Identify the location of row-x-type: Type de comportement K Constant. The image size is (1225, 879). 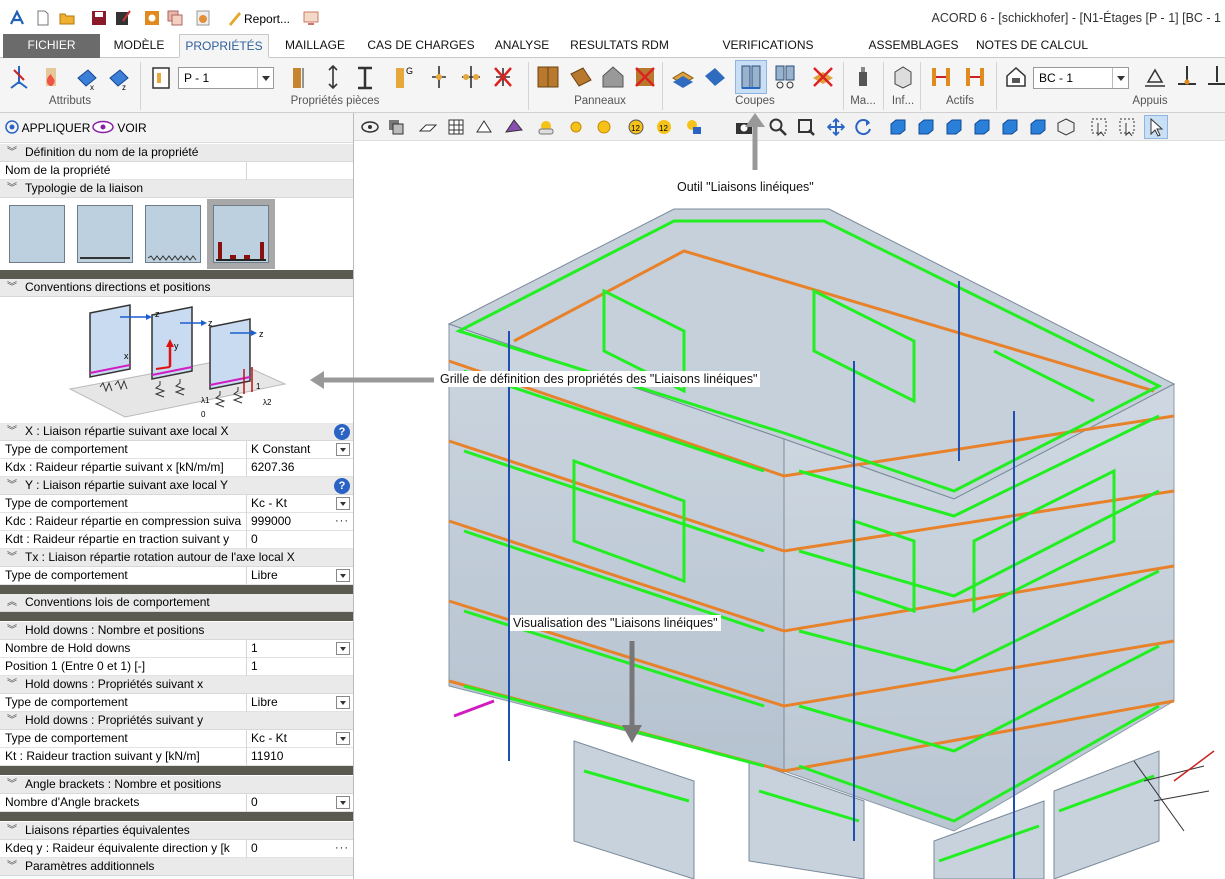
(176, 450).